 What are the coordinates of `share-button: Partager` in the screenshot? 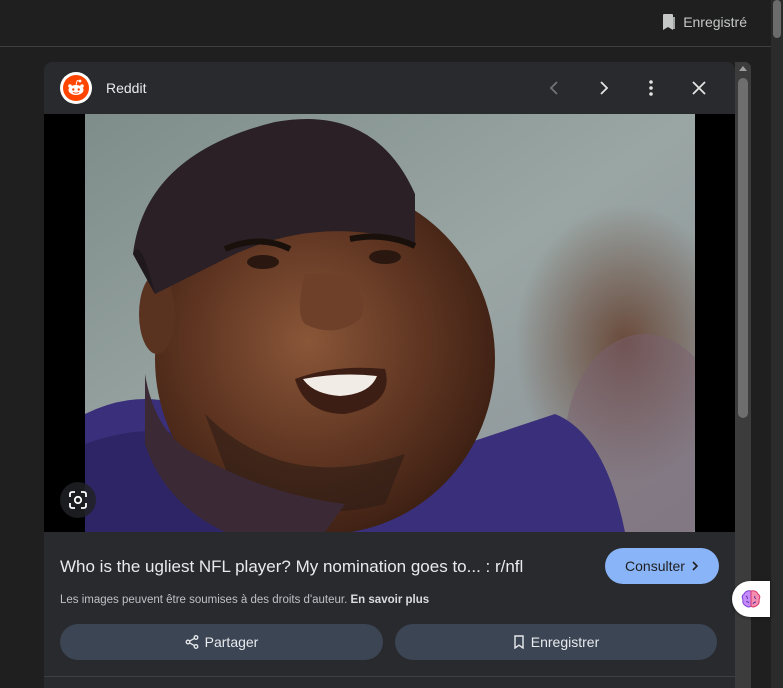 It's located at (221, 642).